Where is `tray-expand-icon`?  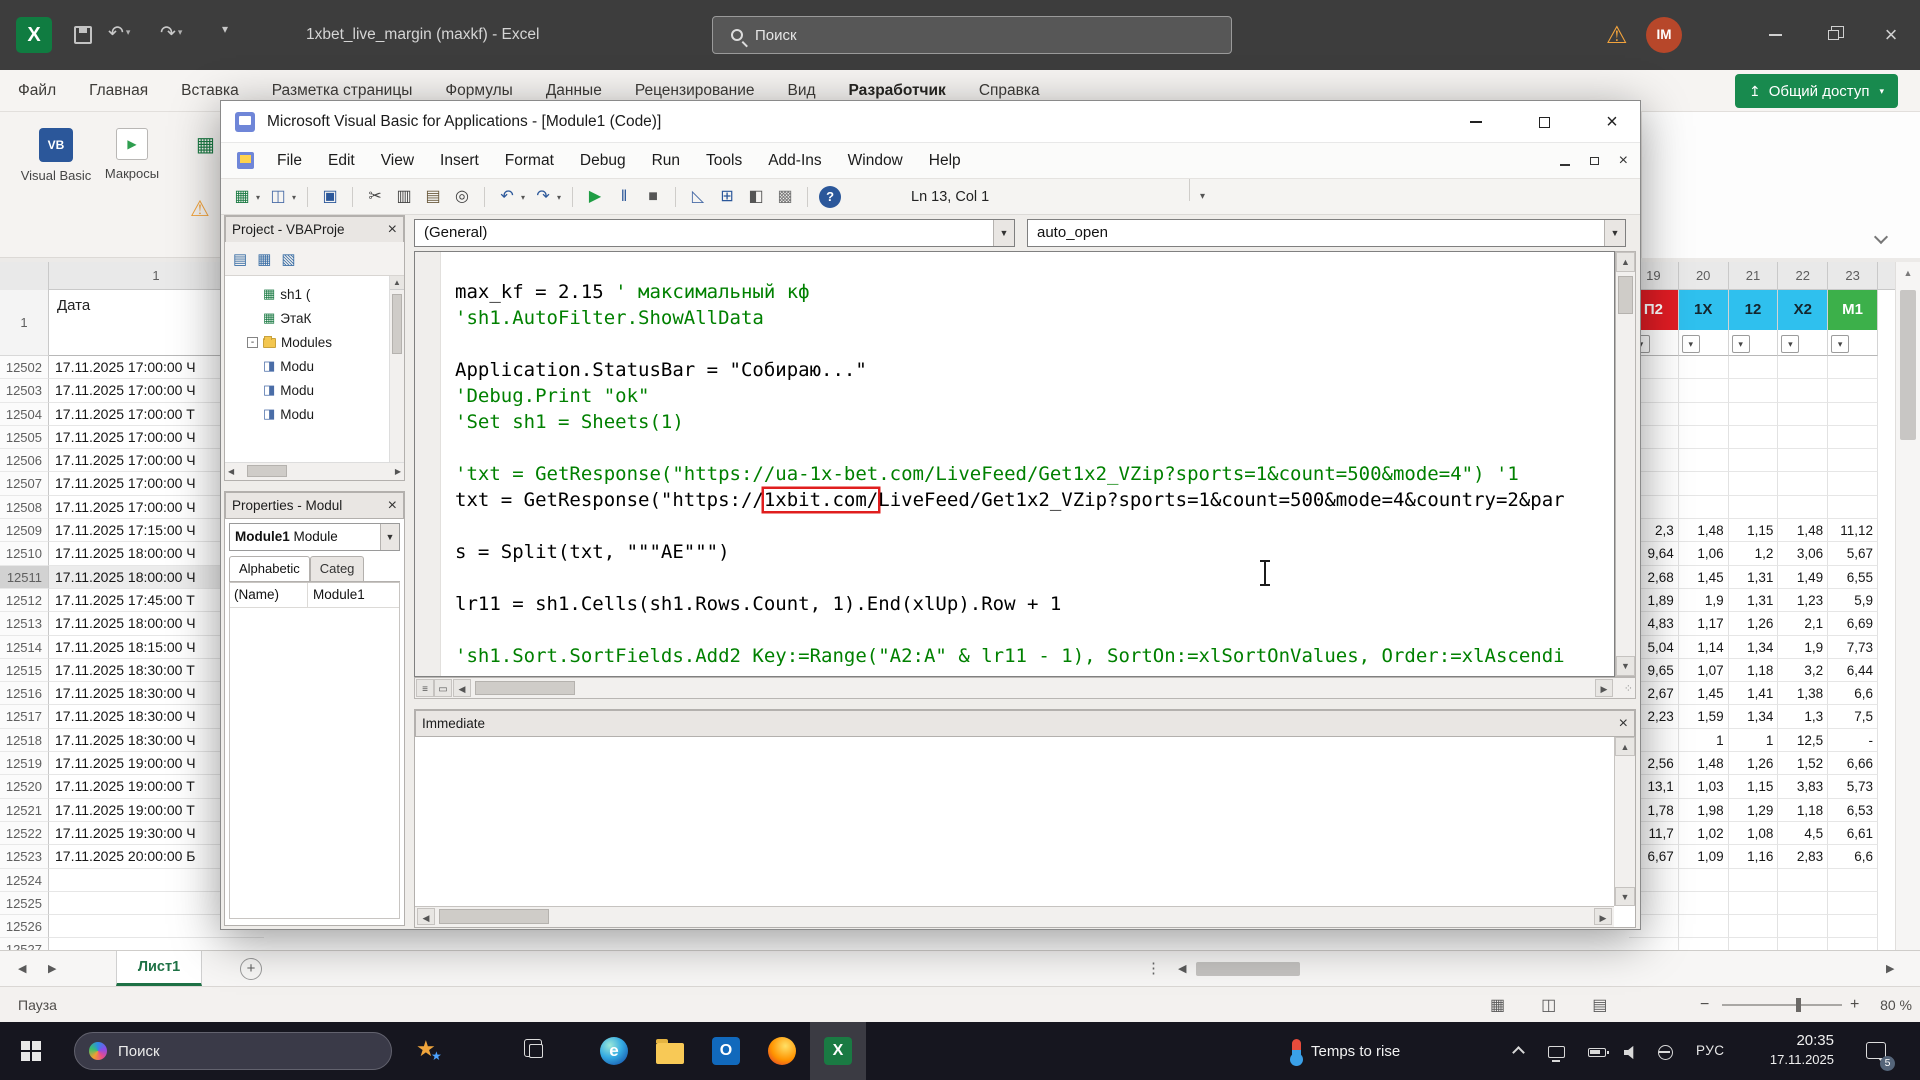
tray-expand-icon is located at coordinates (1518, 1052).